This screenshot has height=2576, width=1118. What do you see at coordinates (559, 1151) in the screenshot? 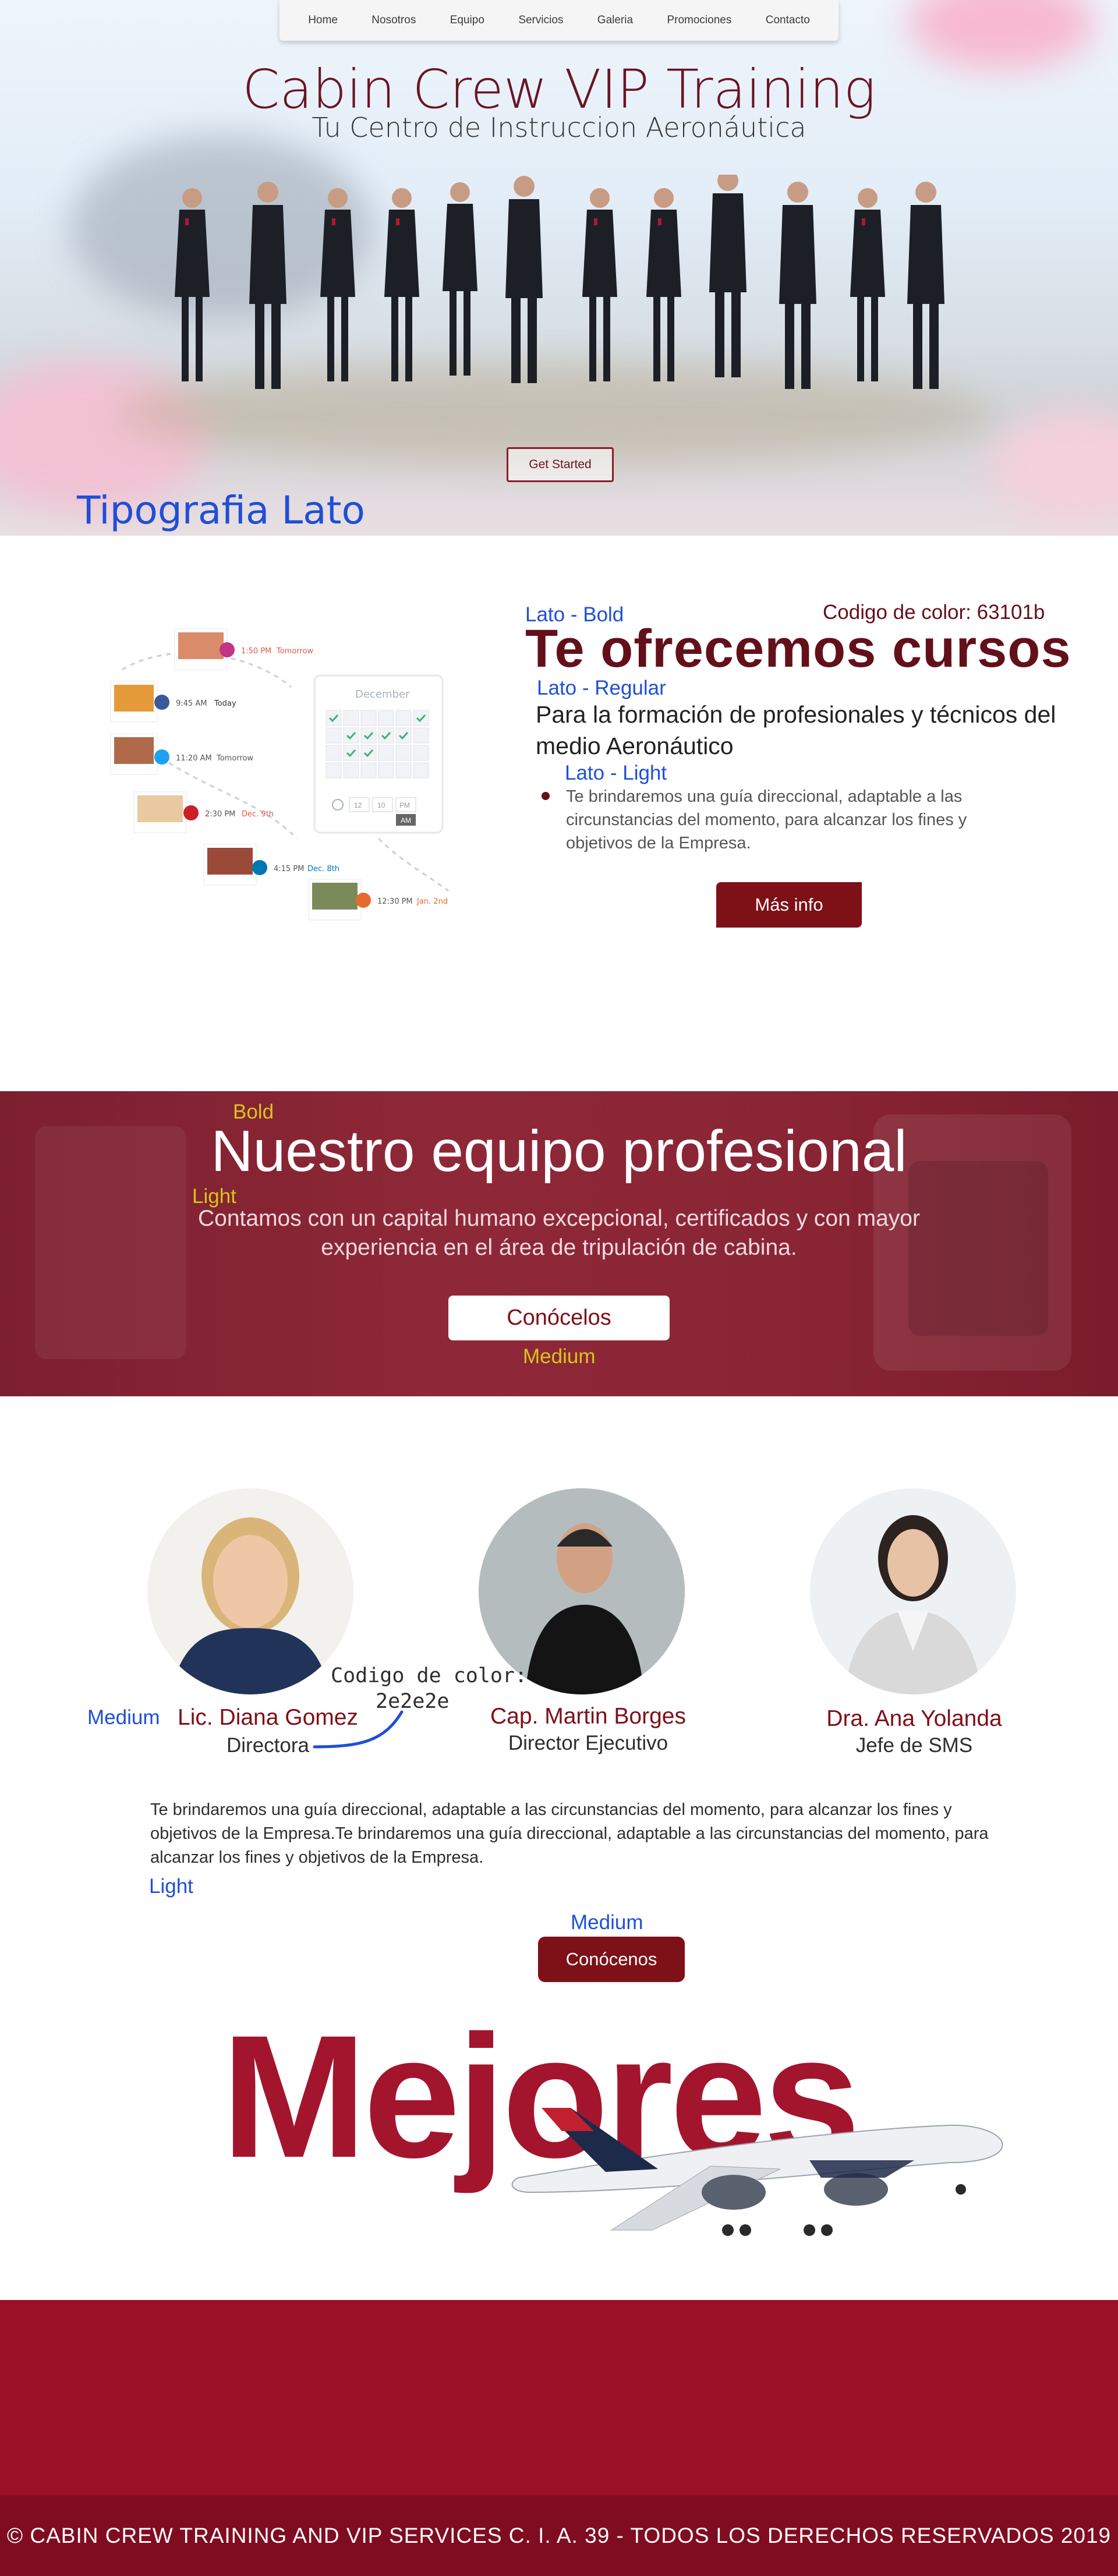
I see `team-title: Nuestro equipo profesional` at bounding box center [559, 1151].